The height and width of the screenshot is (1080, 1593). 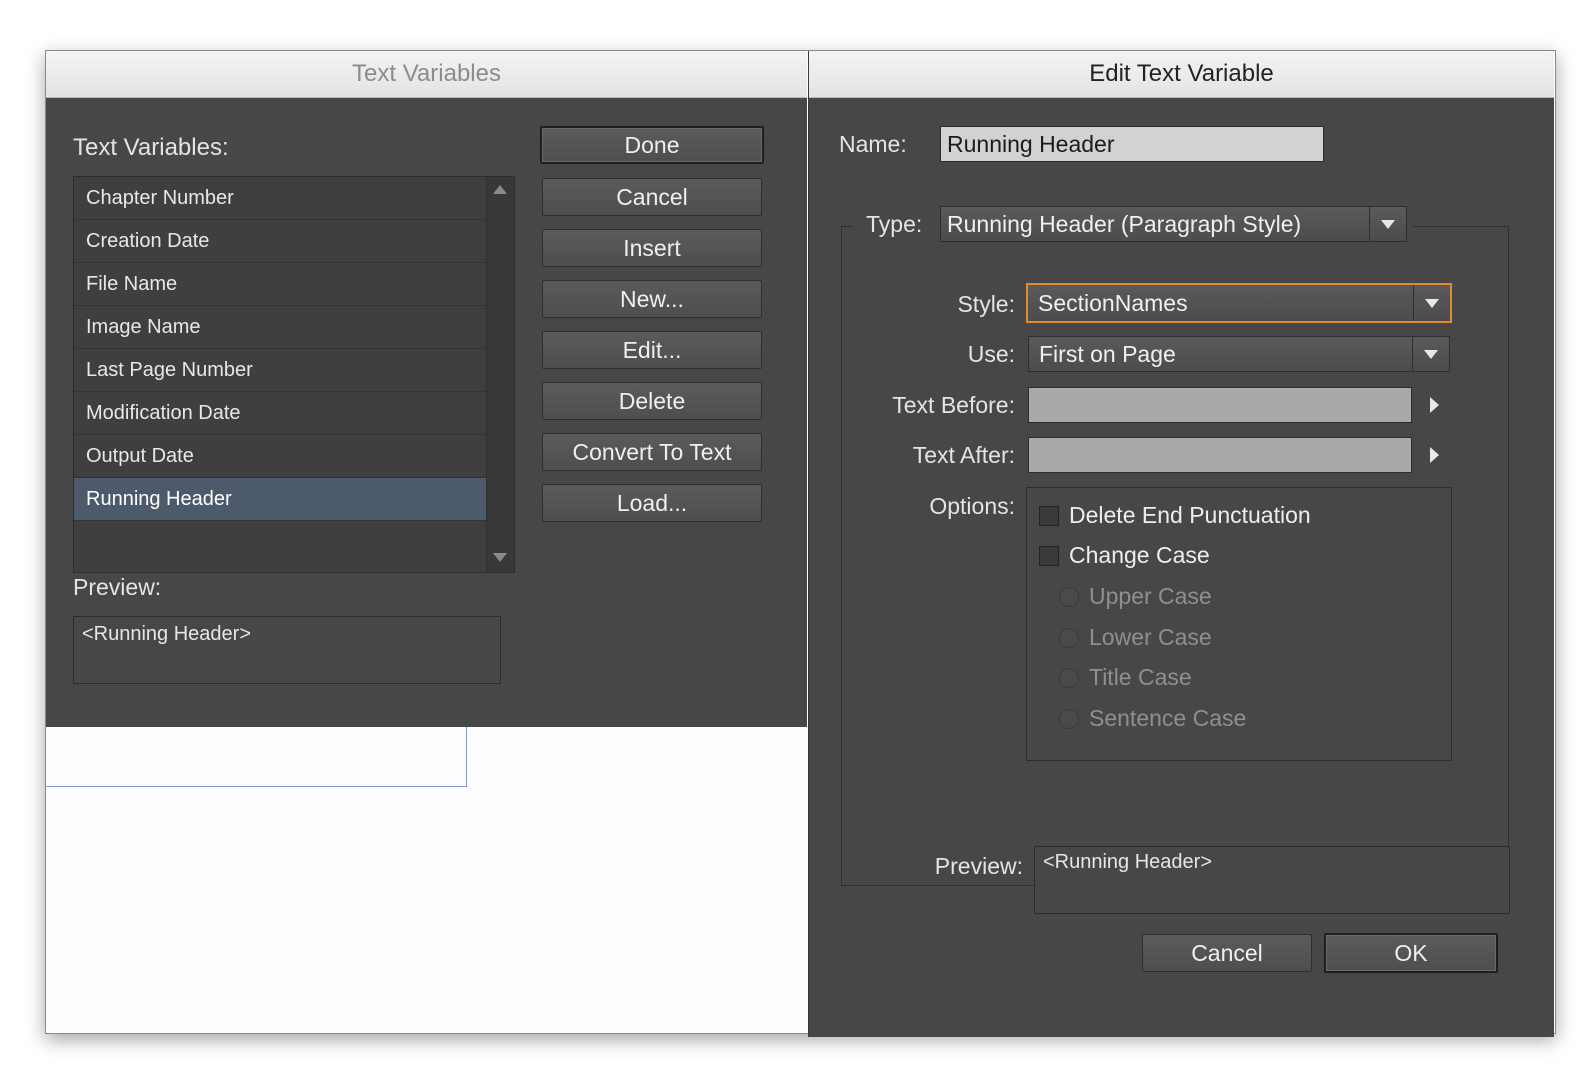 What do you see at coordinates (280, 499) in the screenshot?
I see `list-item-selected: Running Header` at bounding box center [280, 499].